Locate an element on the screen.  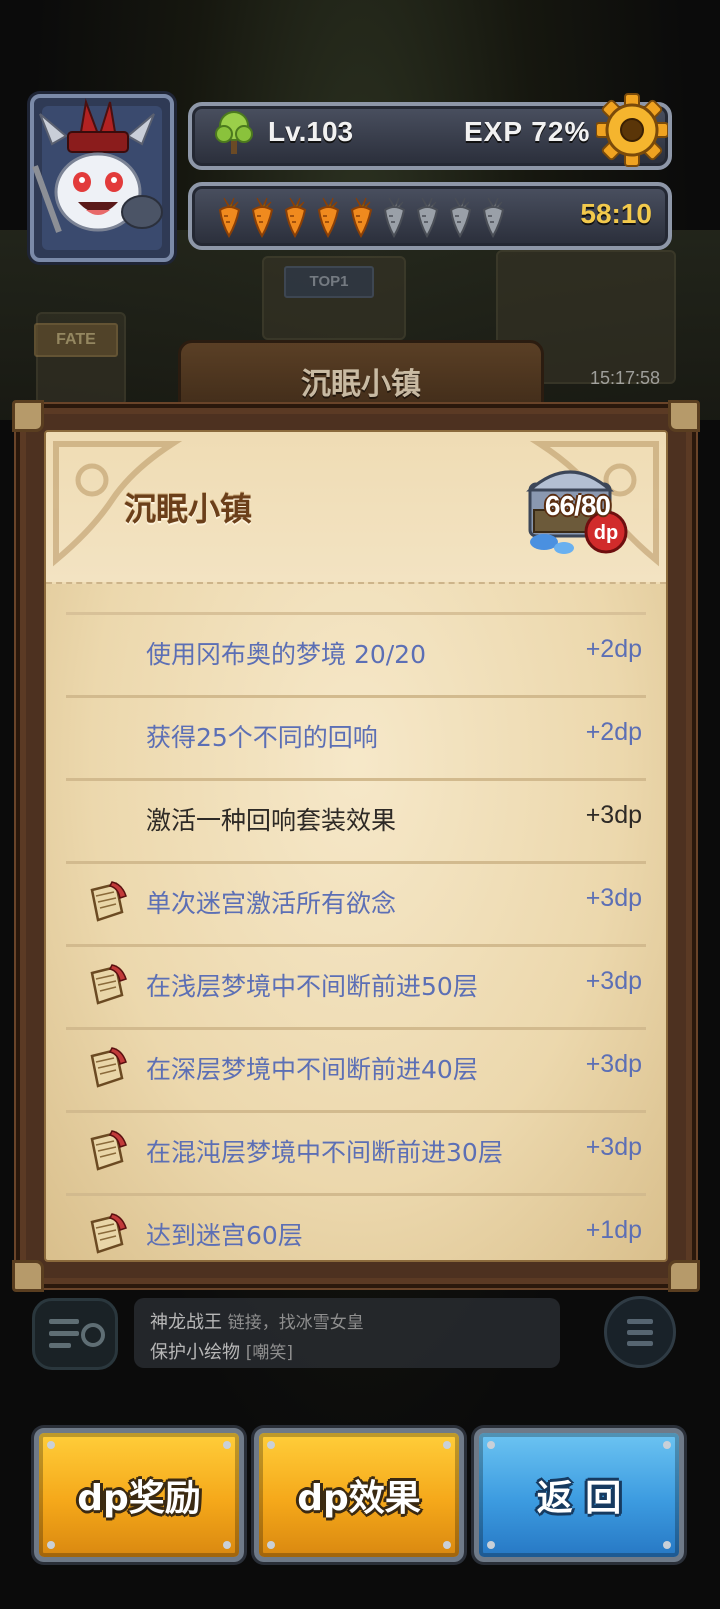
task-text: 在浅层梦境中不间断前进50层 is located at coordinates (312, 986).